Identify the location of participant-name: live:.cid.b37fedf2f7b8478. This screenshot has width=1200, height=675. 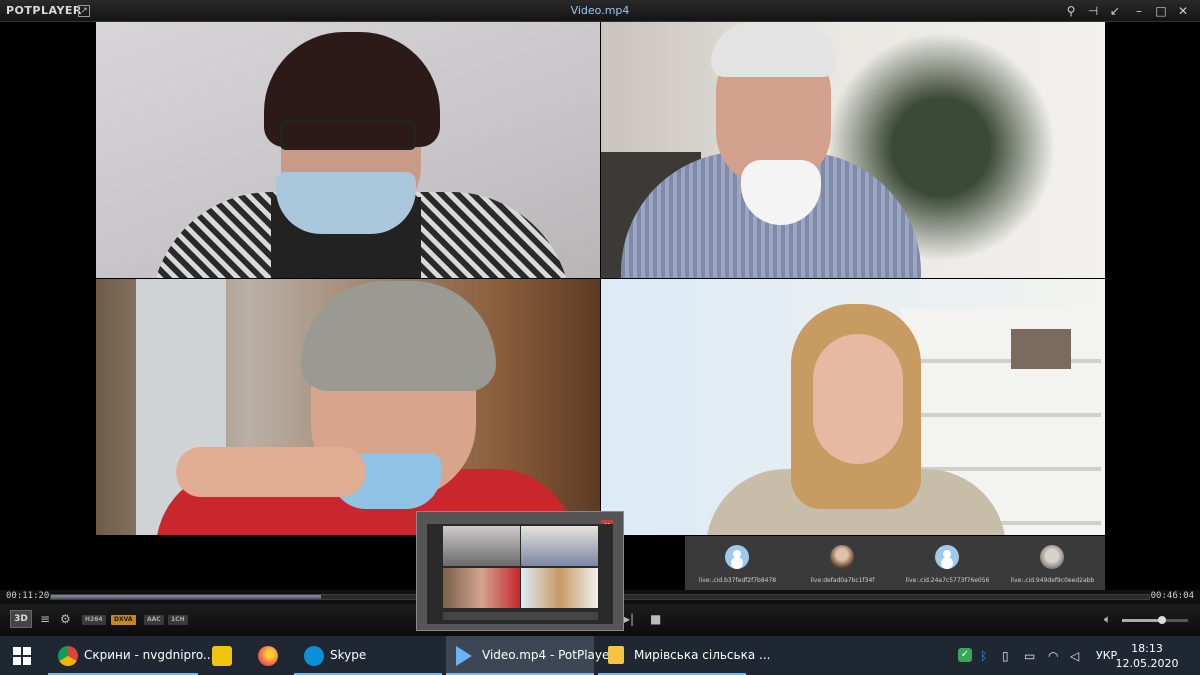
(737, 580).